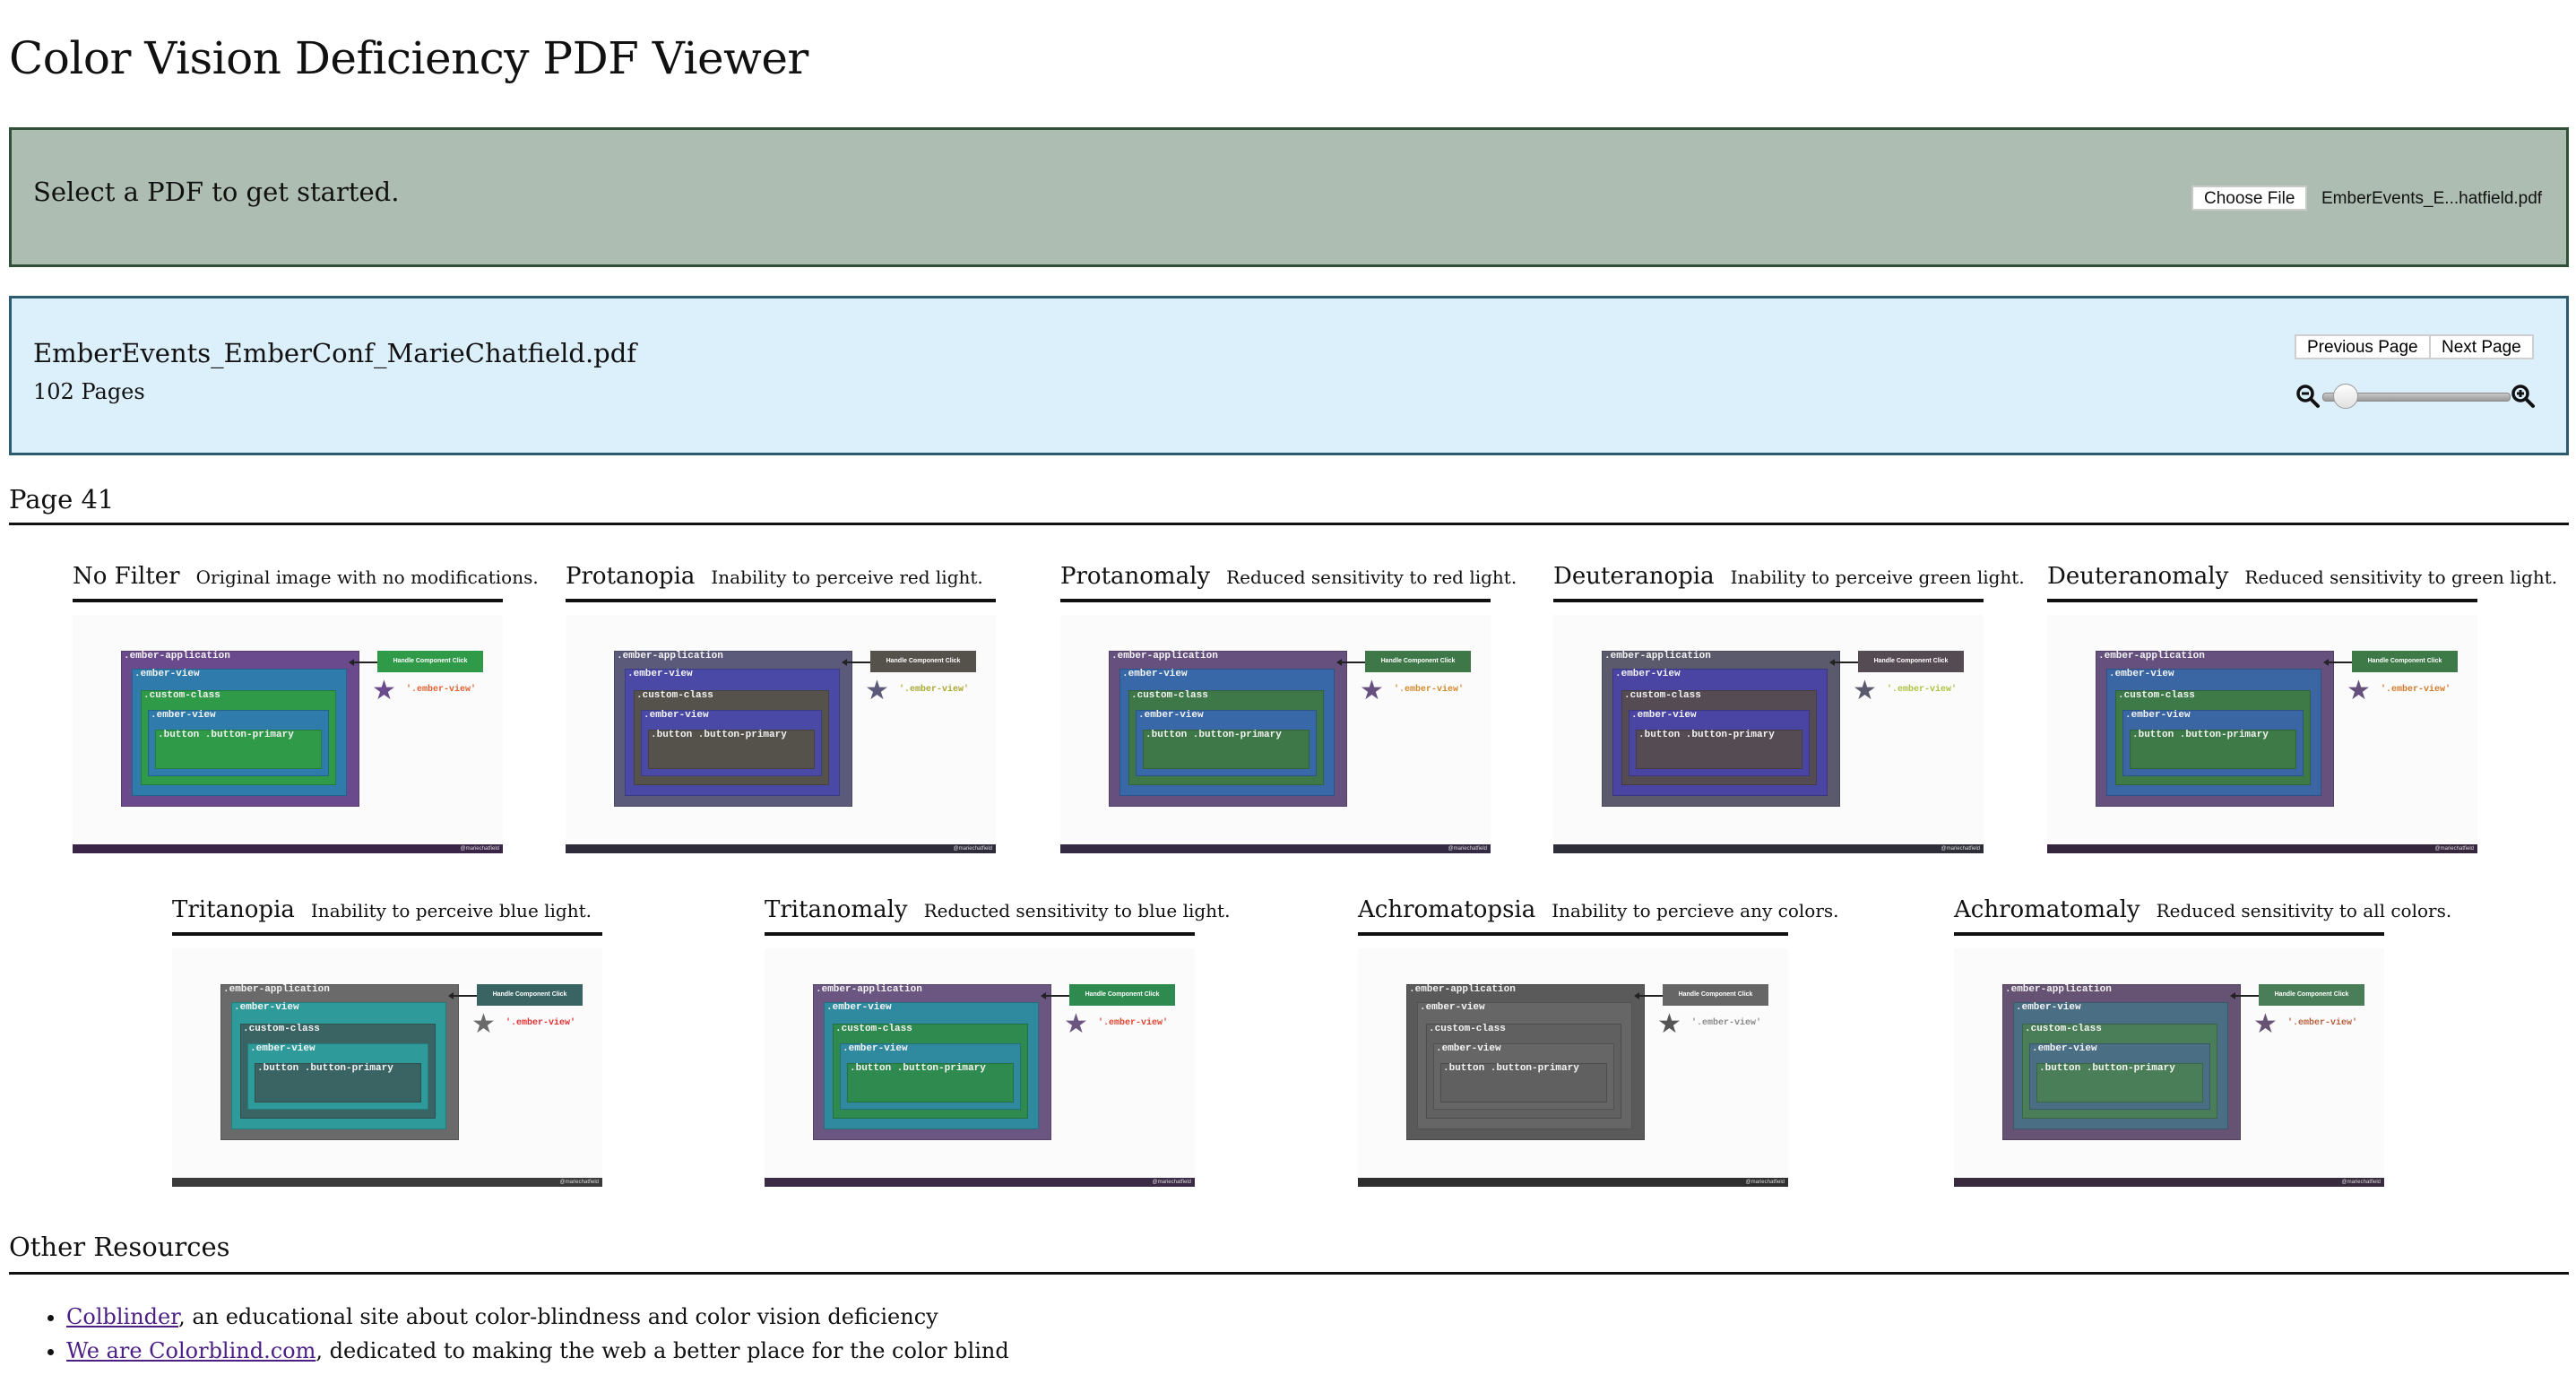 Image resolution: width=2576 pixels, height=1375 pixels. I want to click on zoom-slider, so click(2416, 396).